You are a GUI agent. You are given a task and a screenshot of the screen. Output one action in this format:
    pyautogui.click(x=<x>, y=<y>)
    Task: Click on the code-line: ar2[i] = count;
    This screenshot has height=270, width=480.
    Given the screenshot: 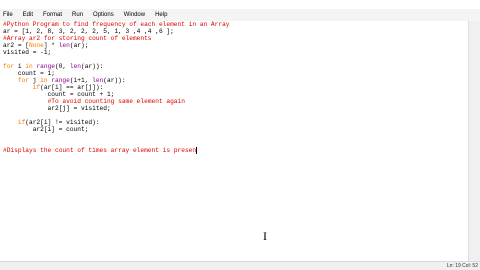 What is the action you would take?
    pyautogui.click(x=46, y=129)
    